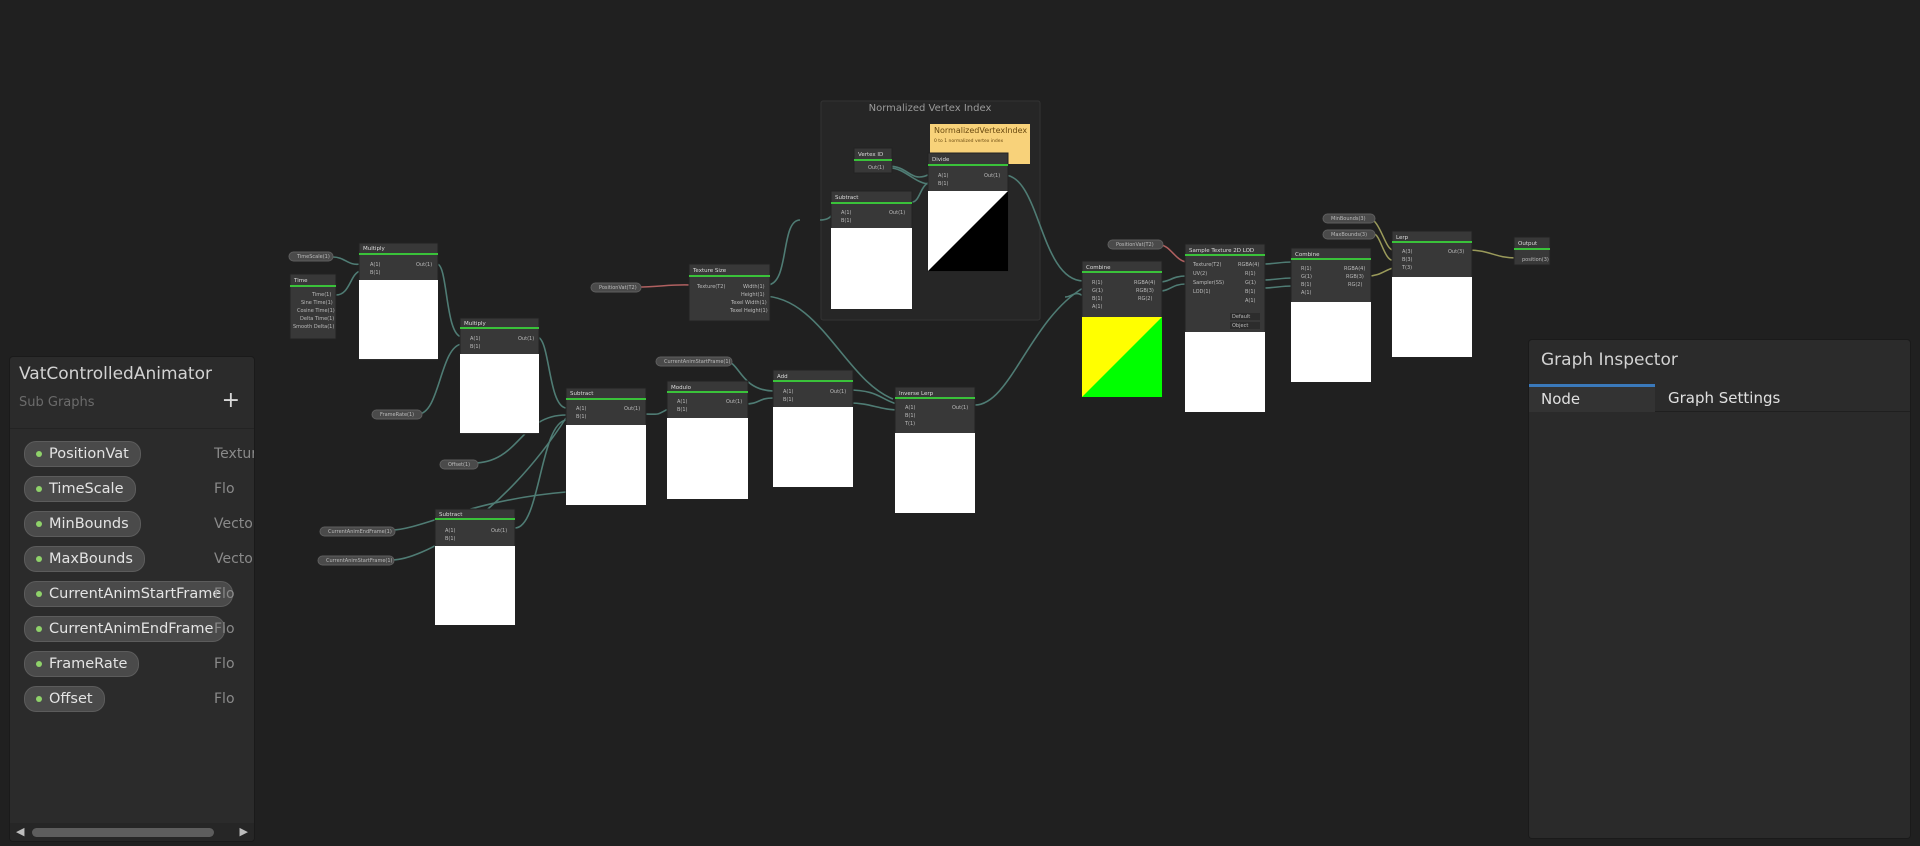 This screenshot has height=846, width=1920. I want to click on svg-text: Inverse Lerp, so click(916, 394).